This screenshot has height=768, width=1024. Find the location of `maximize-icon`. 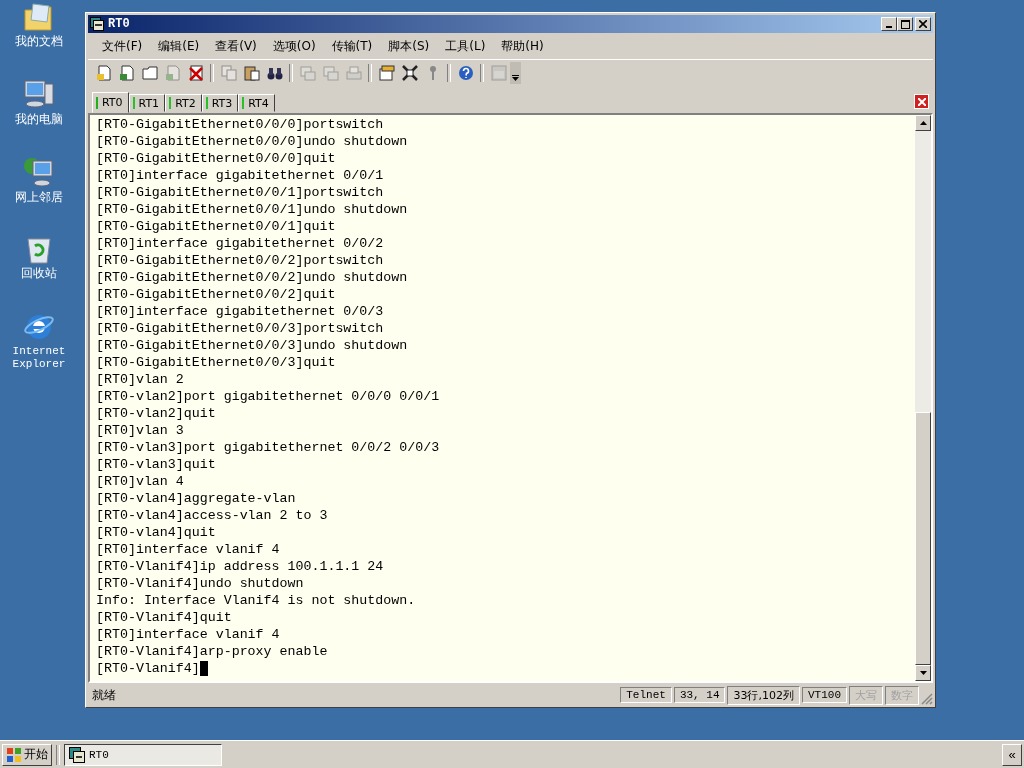

maximize-icon is located at coordinates (905, 24).